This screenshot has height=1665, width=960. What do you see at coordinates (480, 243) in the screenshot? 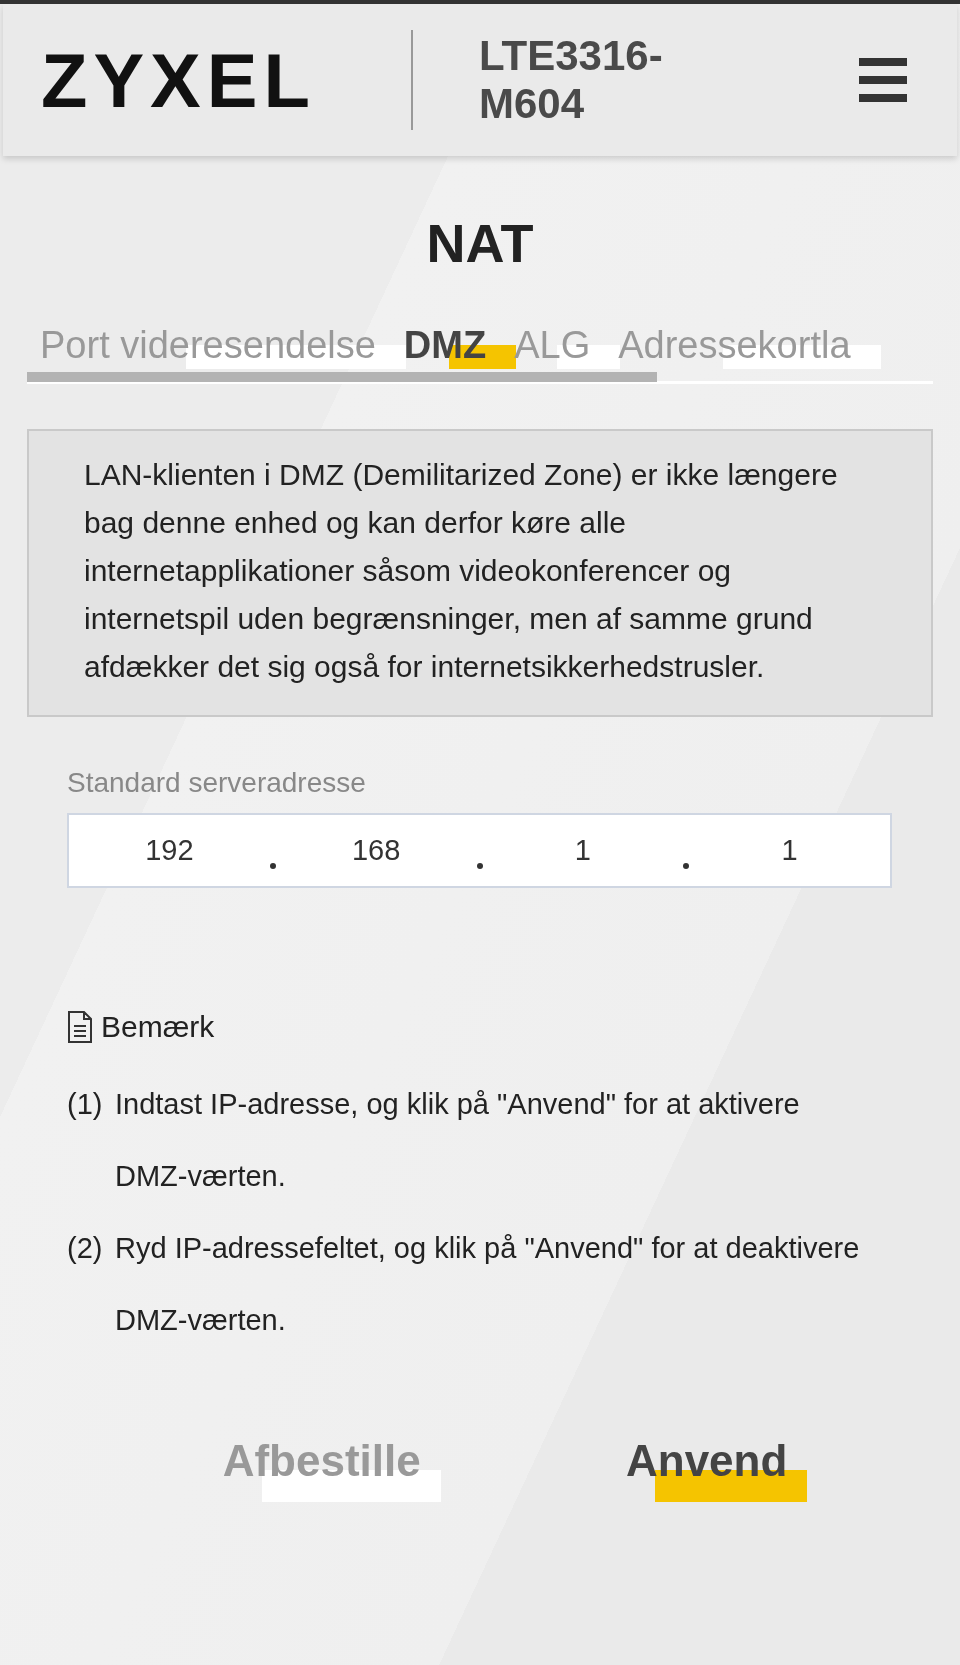
I see `page-title: NAT` at bounding box center [480, 243].